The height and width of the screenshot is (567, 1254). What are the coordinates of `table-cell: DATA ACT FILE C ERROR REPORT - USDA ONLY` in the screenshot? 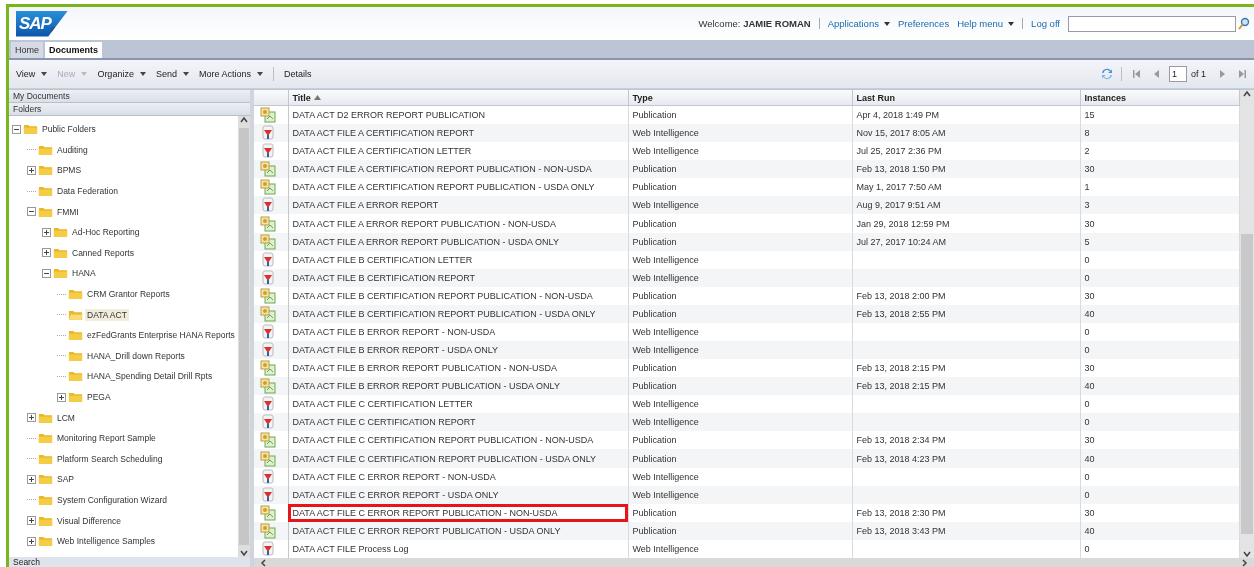 It's located at (395, 494).